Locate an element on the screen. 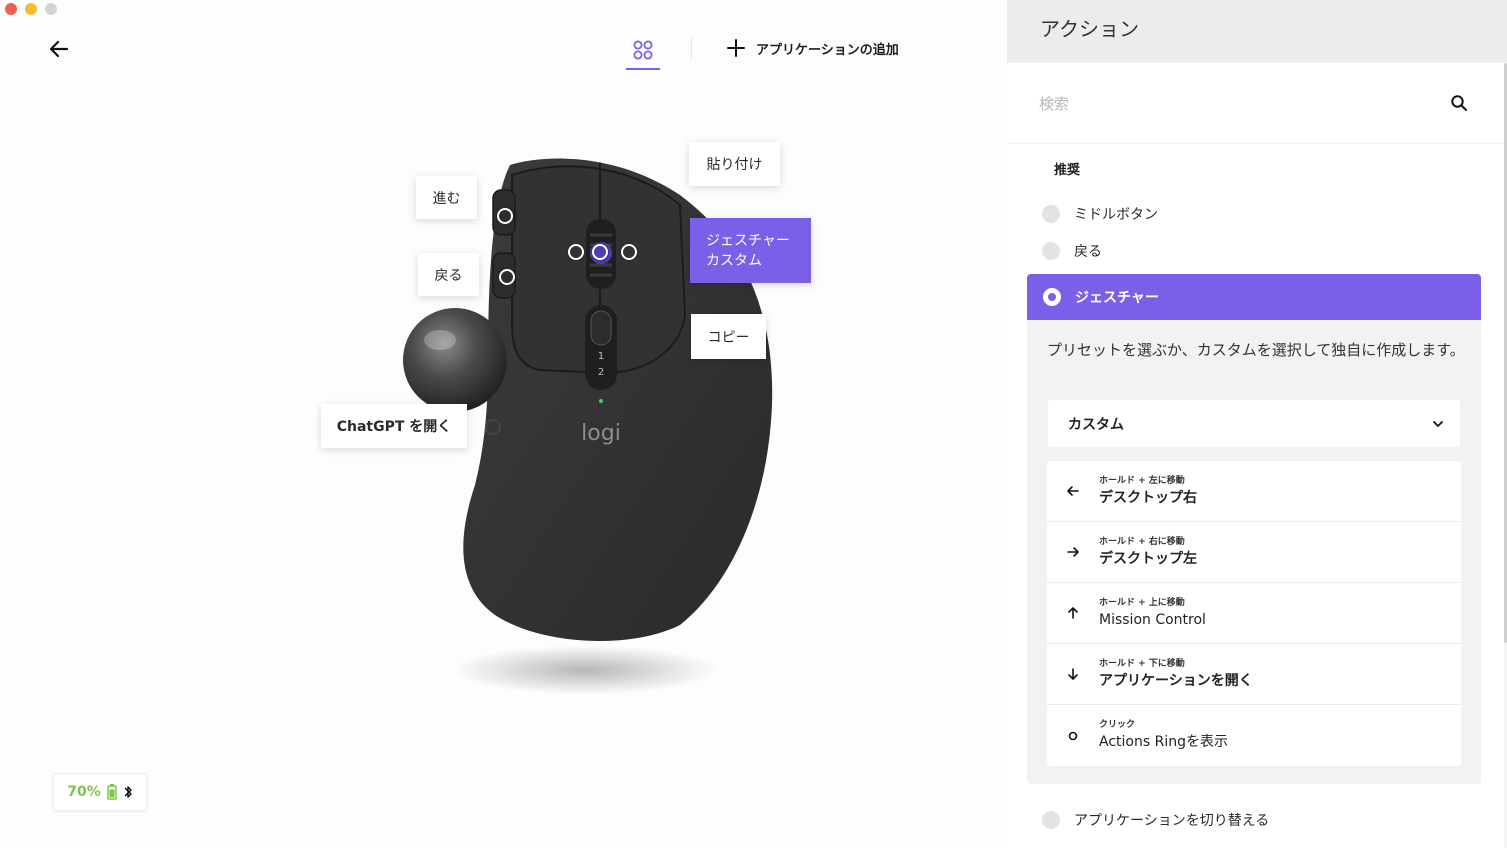 This screenshot has width=1507, height=848. preset-dropdown: カスタム is located at coordinates (1254, 423).